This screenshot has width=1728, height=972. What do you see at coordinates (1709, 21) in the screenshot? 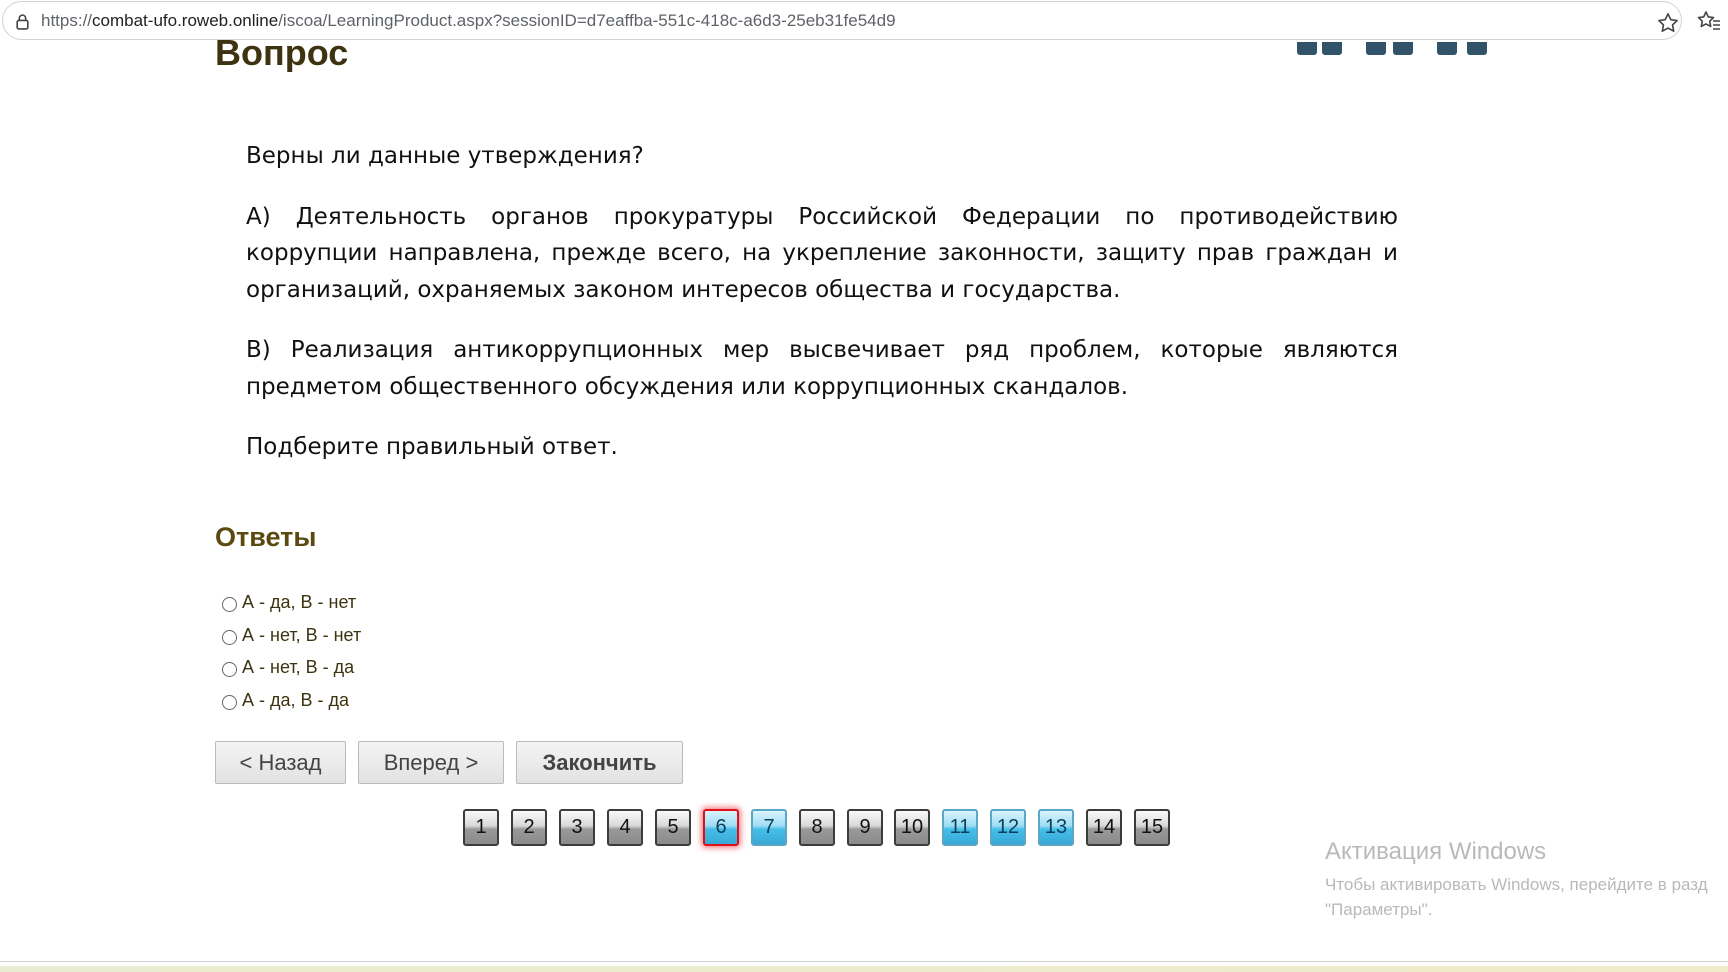
I see `favorites-icon` at bounding box center [1709, 21].